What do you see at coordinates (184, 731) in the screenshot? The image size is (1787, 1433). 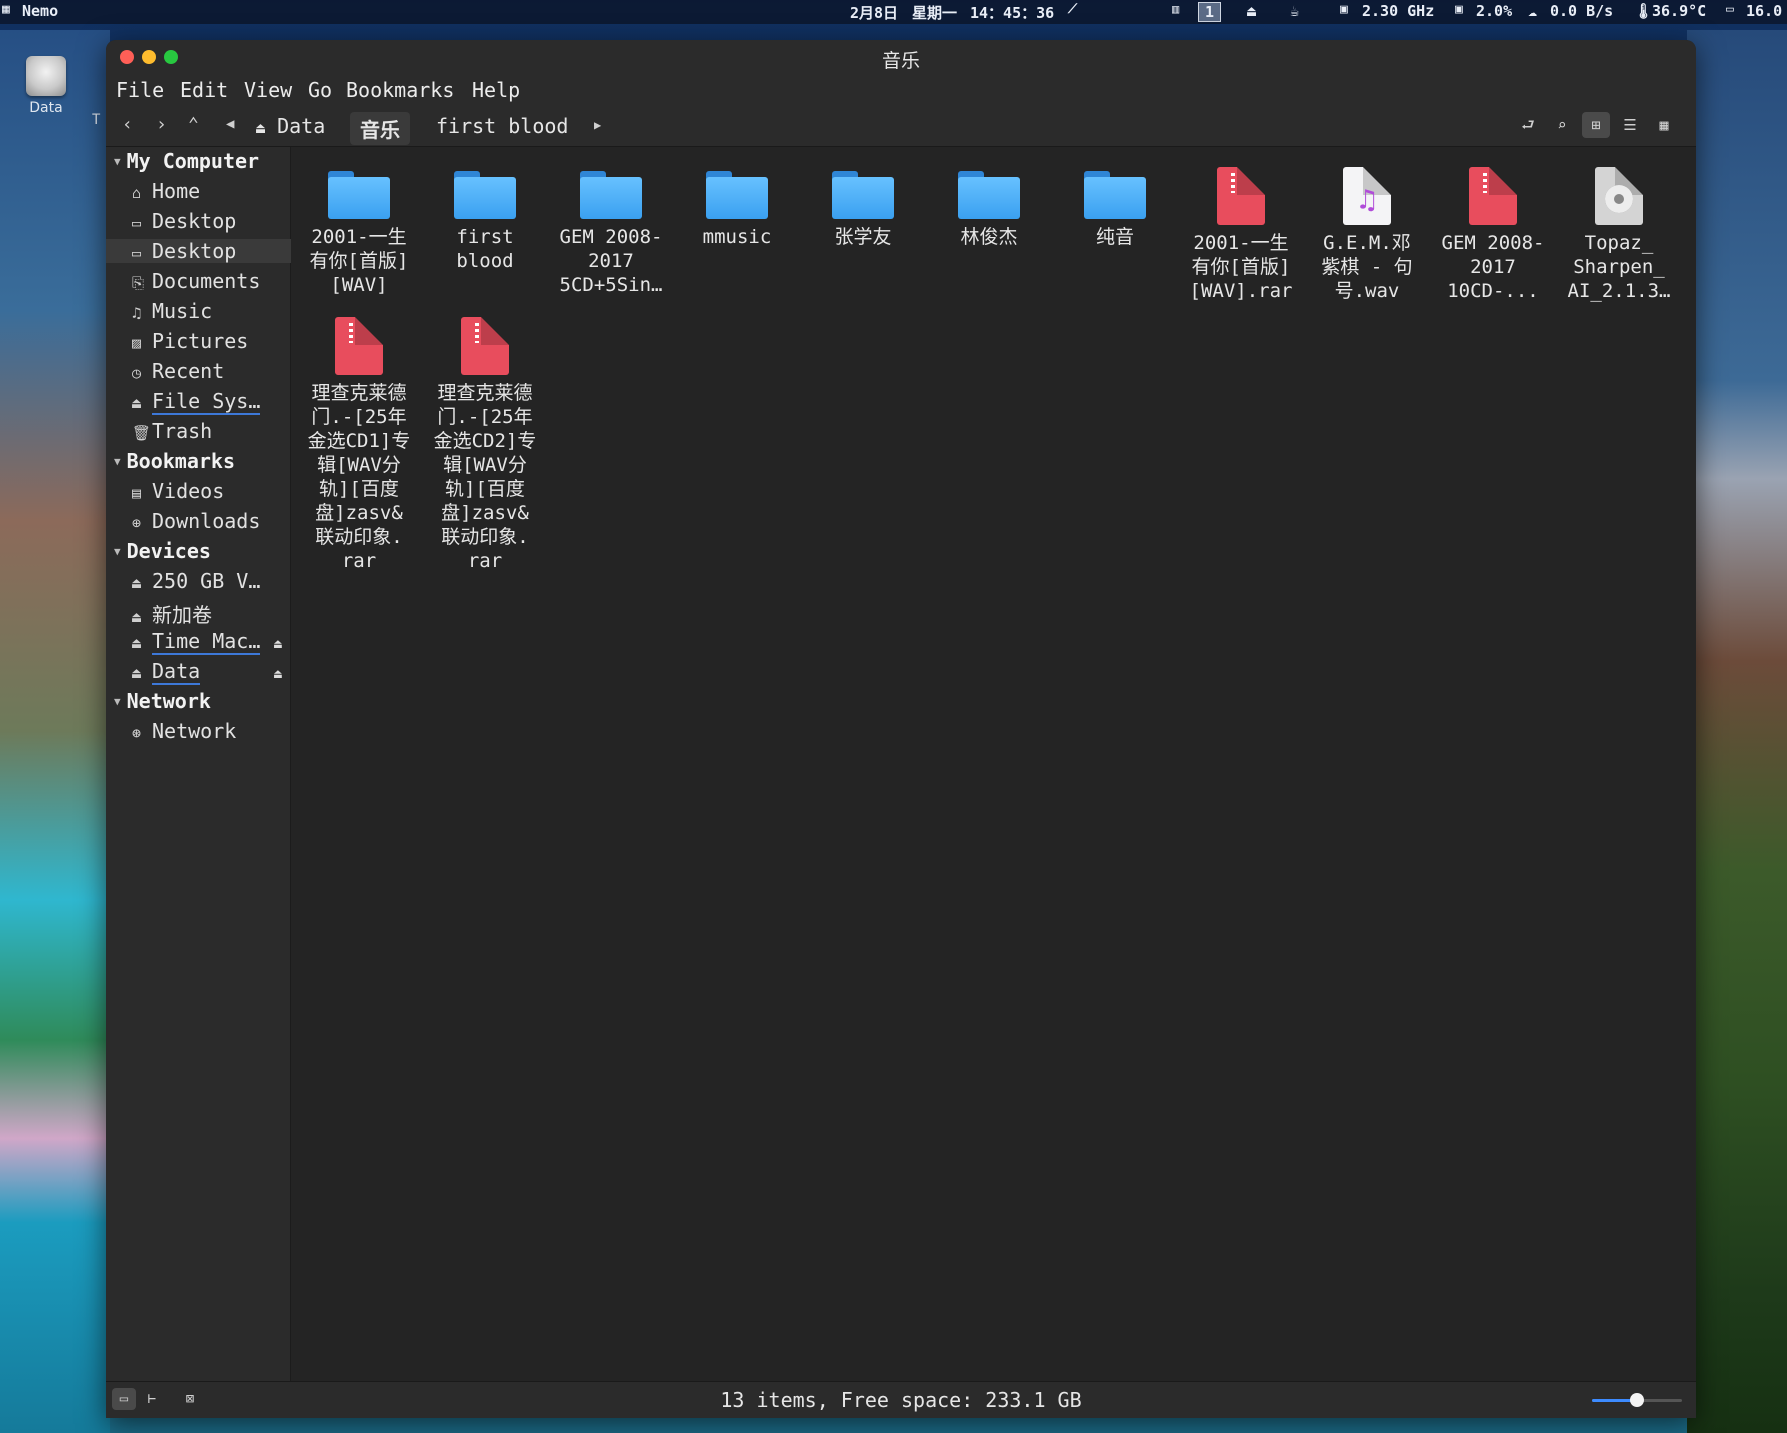 I see `sidebar-item-network: ⊛ Network` at bounding box center [184, 731].